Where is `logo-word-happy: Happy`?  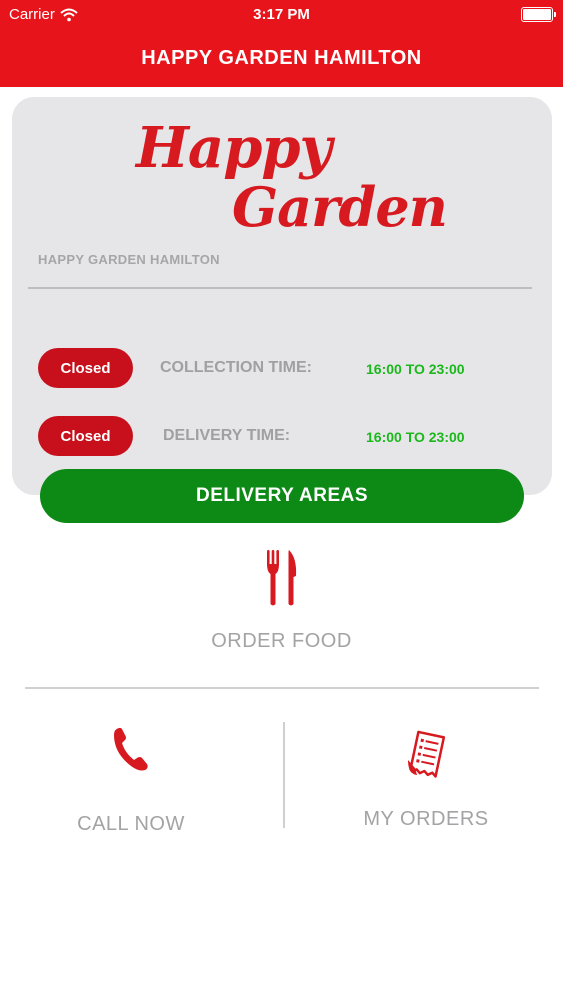
logo-word-happy: Happy is located at coordinates (234, 148).